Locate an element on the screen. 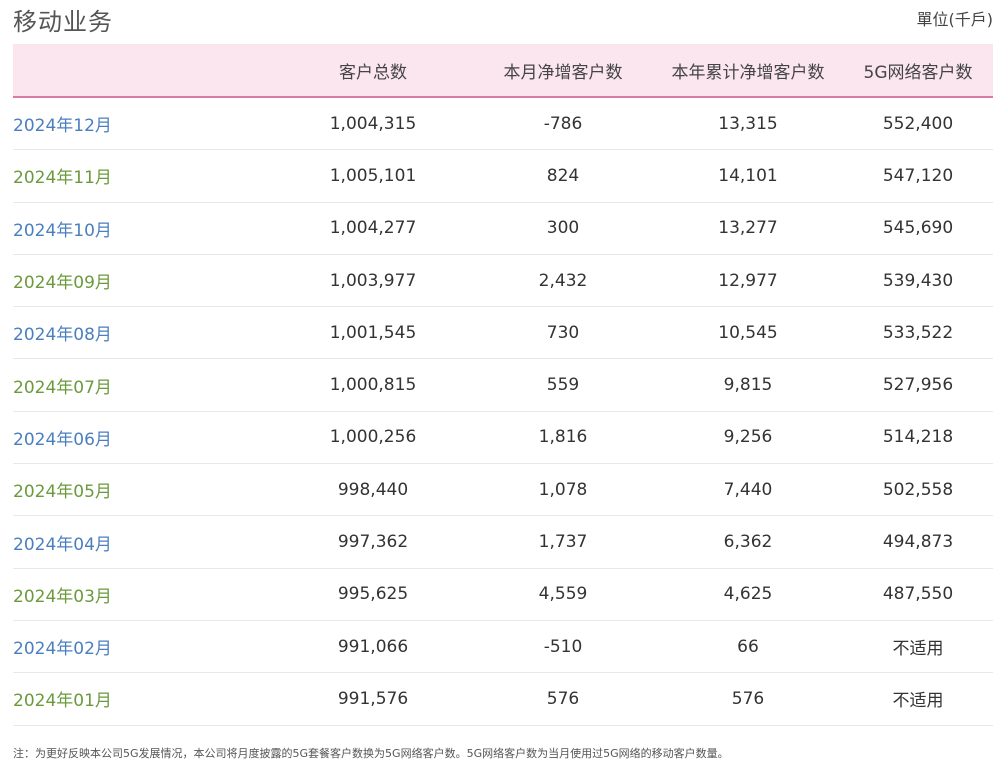 This screenshot has height=769, width=1000. cell-monthly-net-add: 730 is located at coordinates (563, 332).